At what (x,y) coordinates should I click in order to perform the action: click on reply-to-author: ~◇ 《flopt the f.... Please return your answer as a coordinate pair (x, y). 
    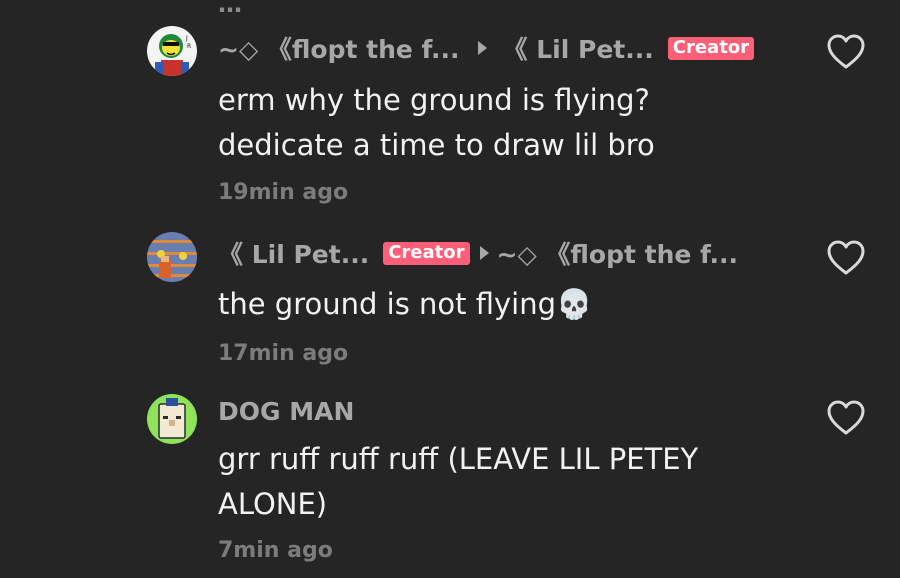
    Looking at the image, I should click on (618, 253).